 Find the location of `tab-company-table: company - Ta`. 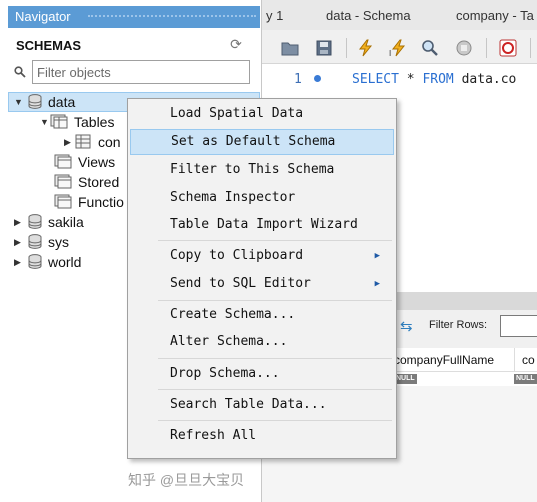

tab-company-table: company - Ta is located at coordinates (495, 15).